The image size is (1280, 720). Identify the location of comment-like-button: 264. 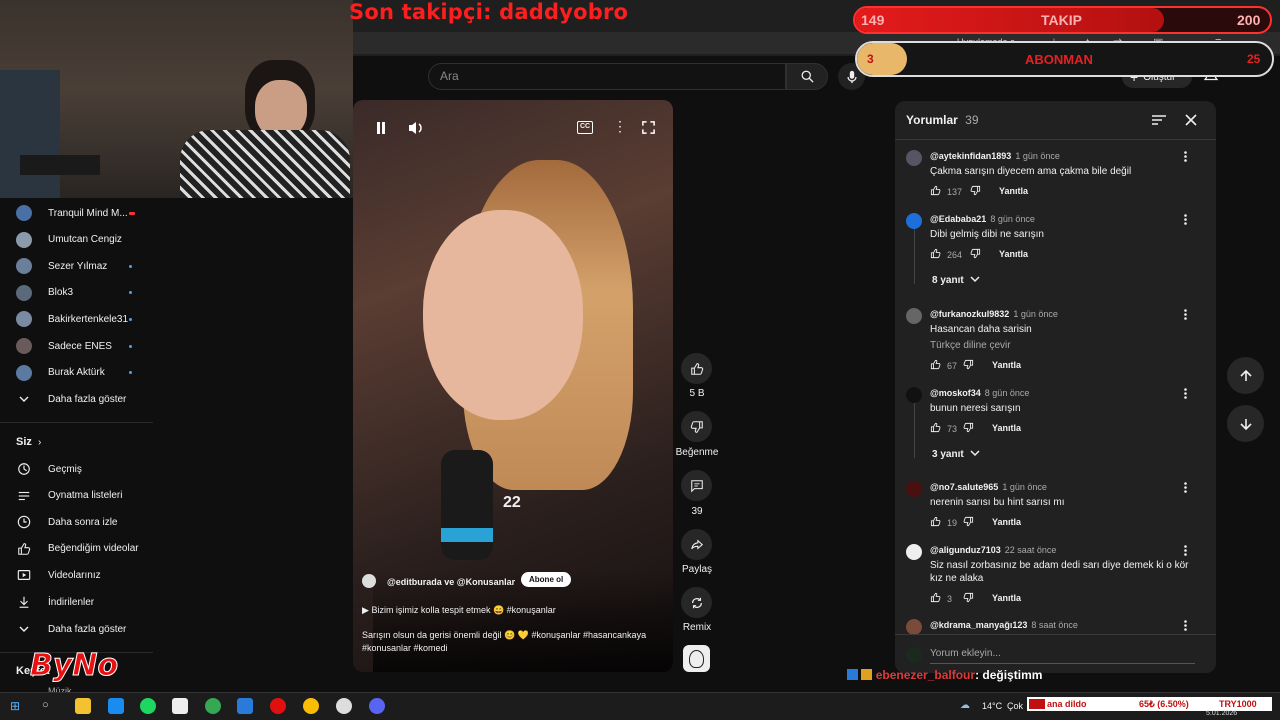
(946, 254).